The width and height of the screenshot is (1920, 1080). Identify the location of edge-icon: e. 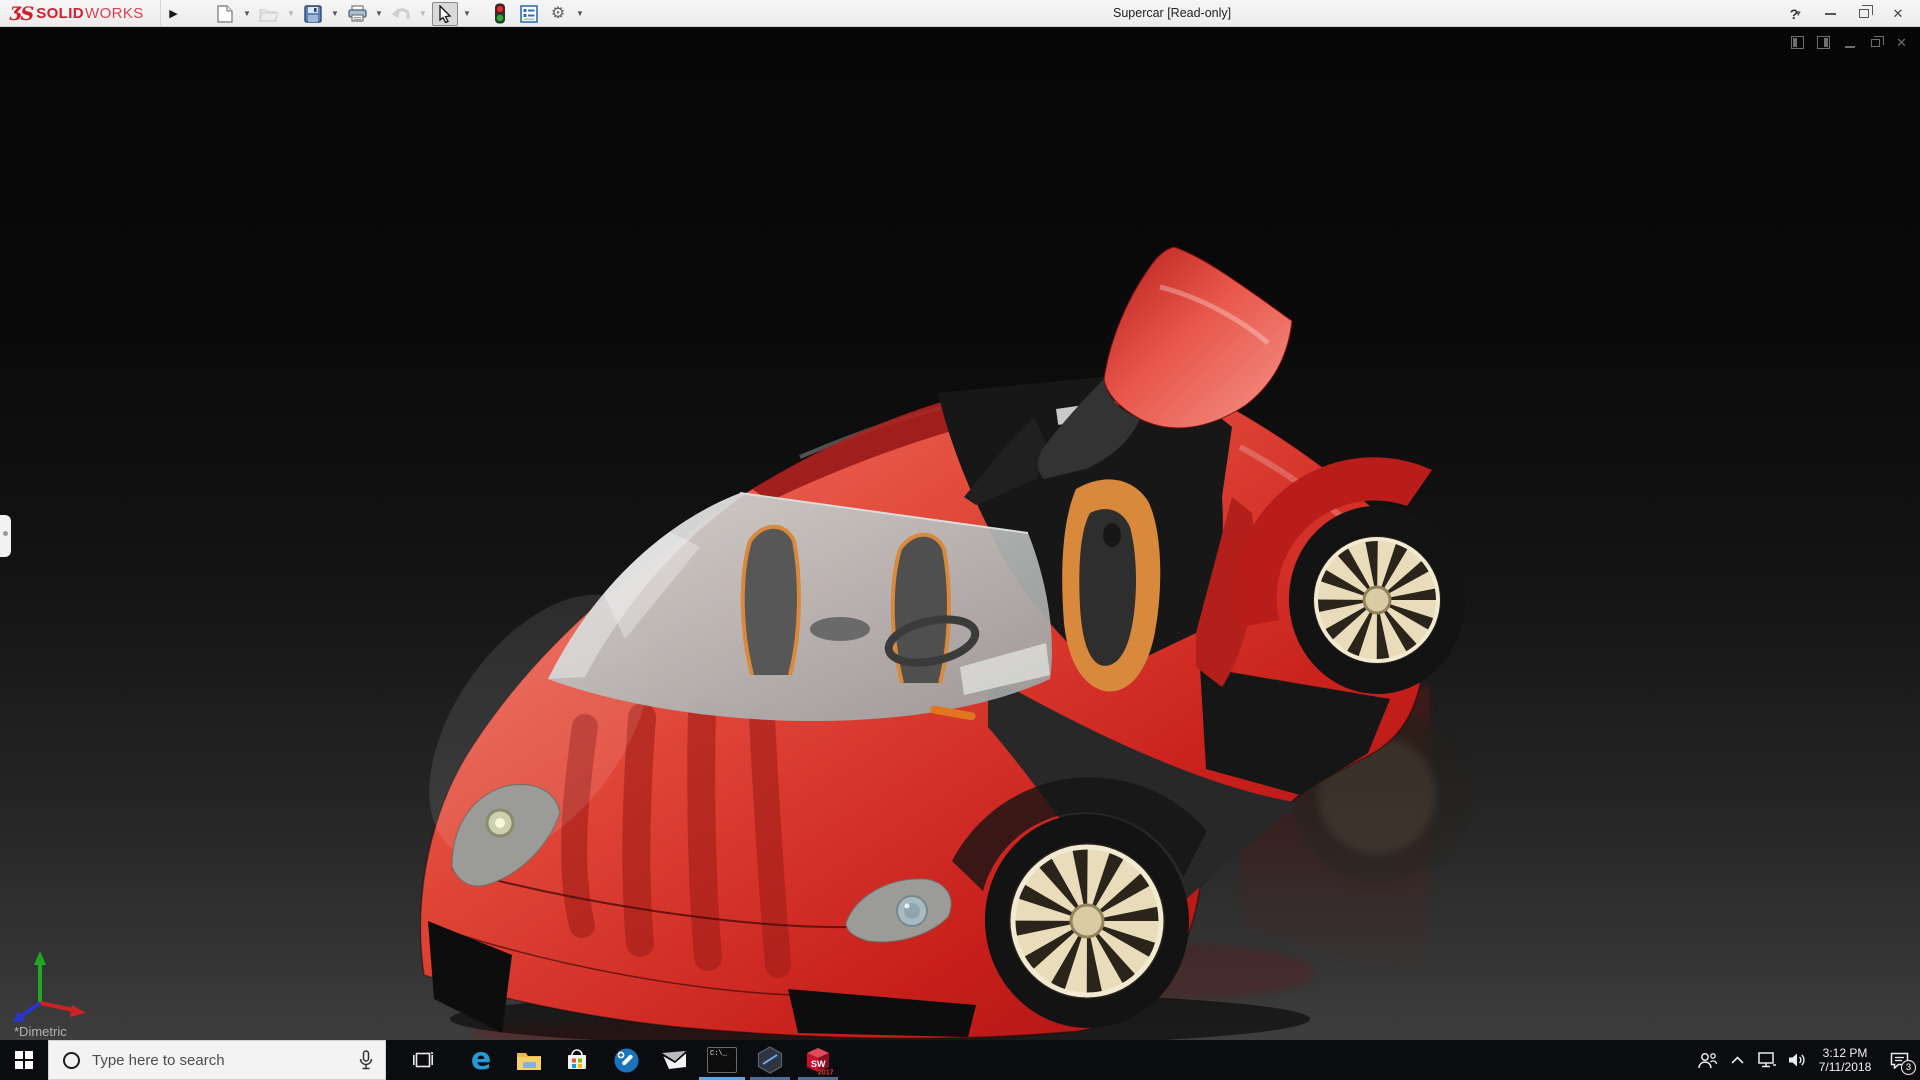
(481, 1059).